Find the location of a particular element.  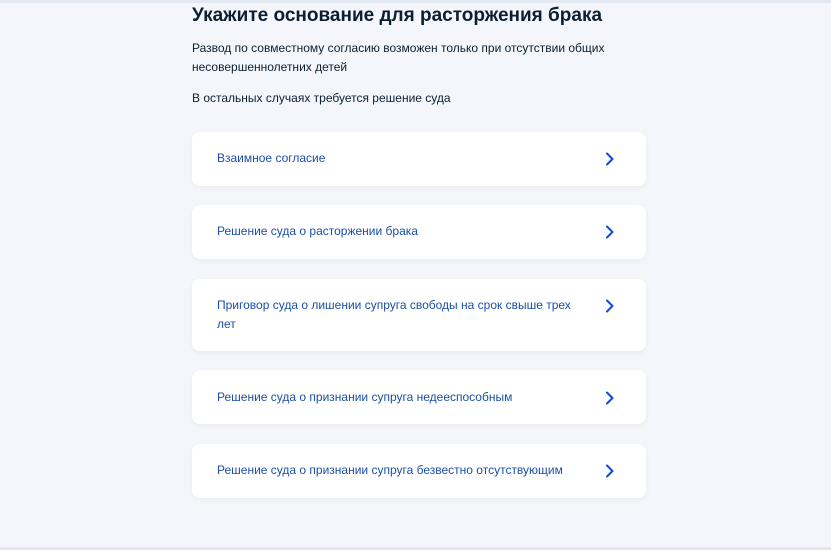

option-label: Решение суда о расторжении брака is located at coordinates (317, 231).